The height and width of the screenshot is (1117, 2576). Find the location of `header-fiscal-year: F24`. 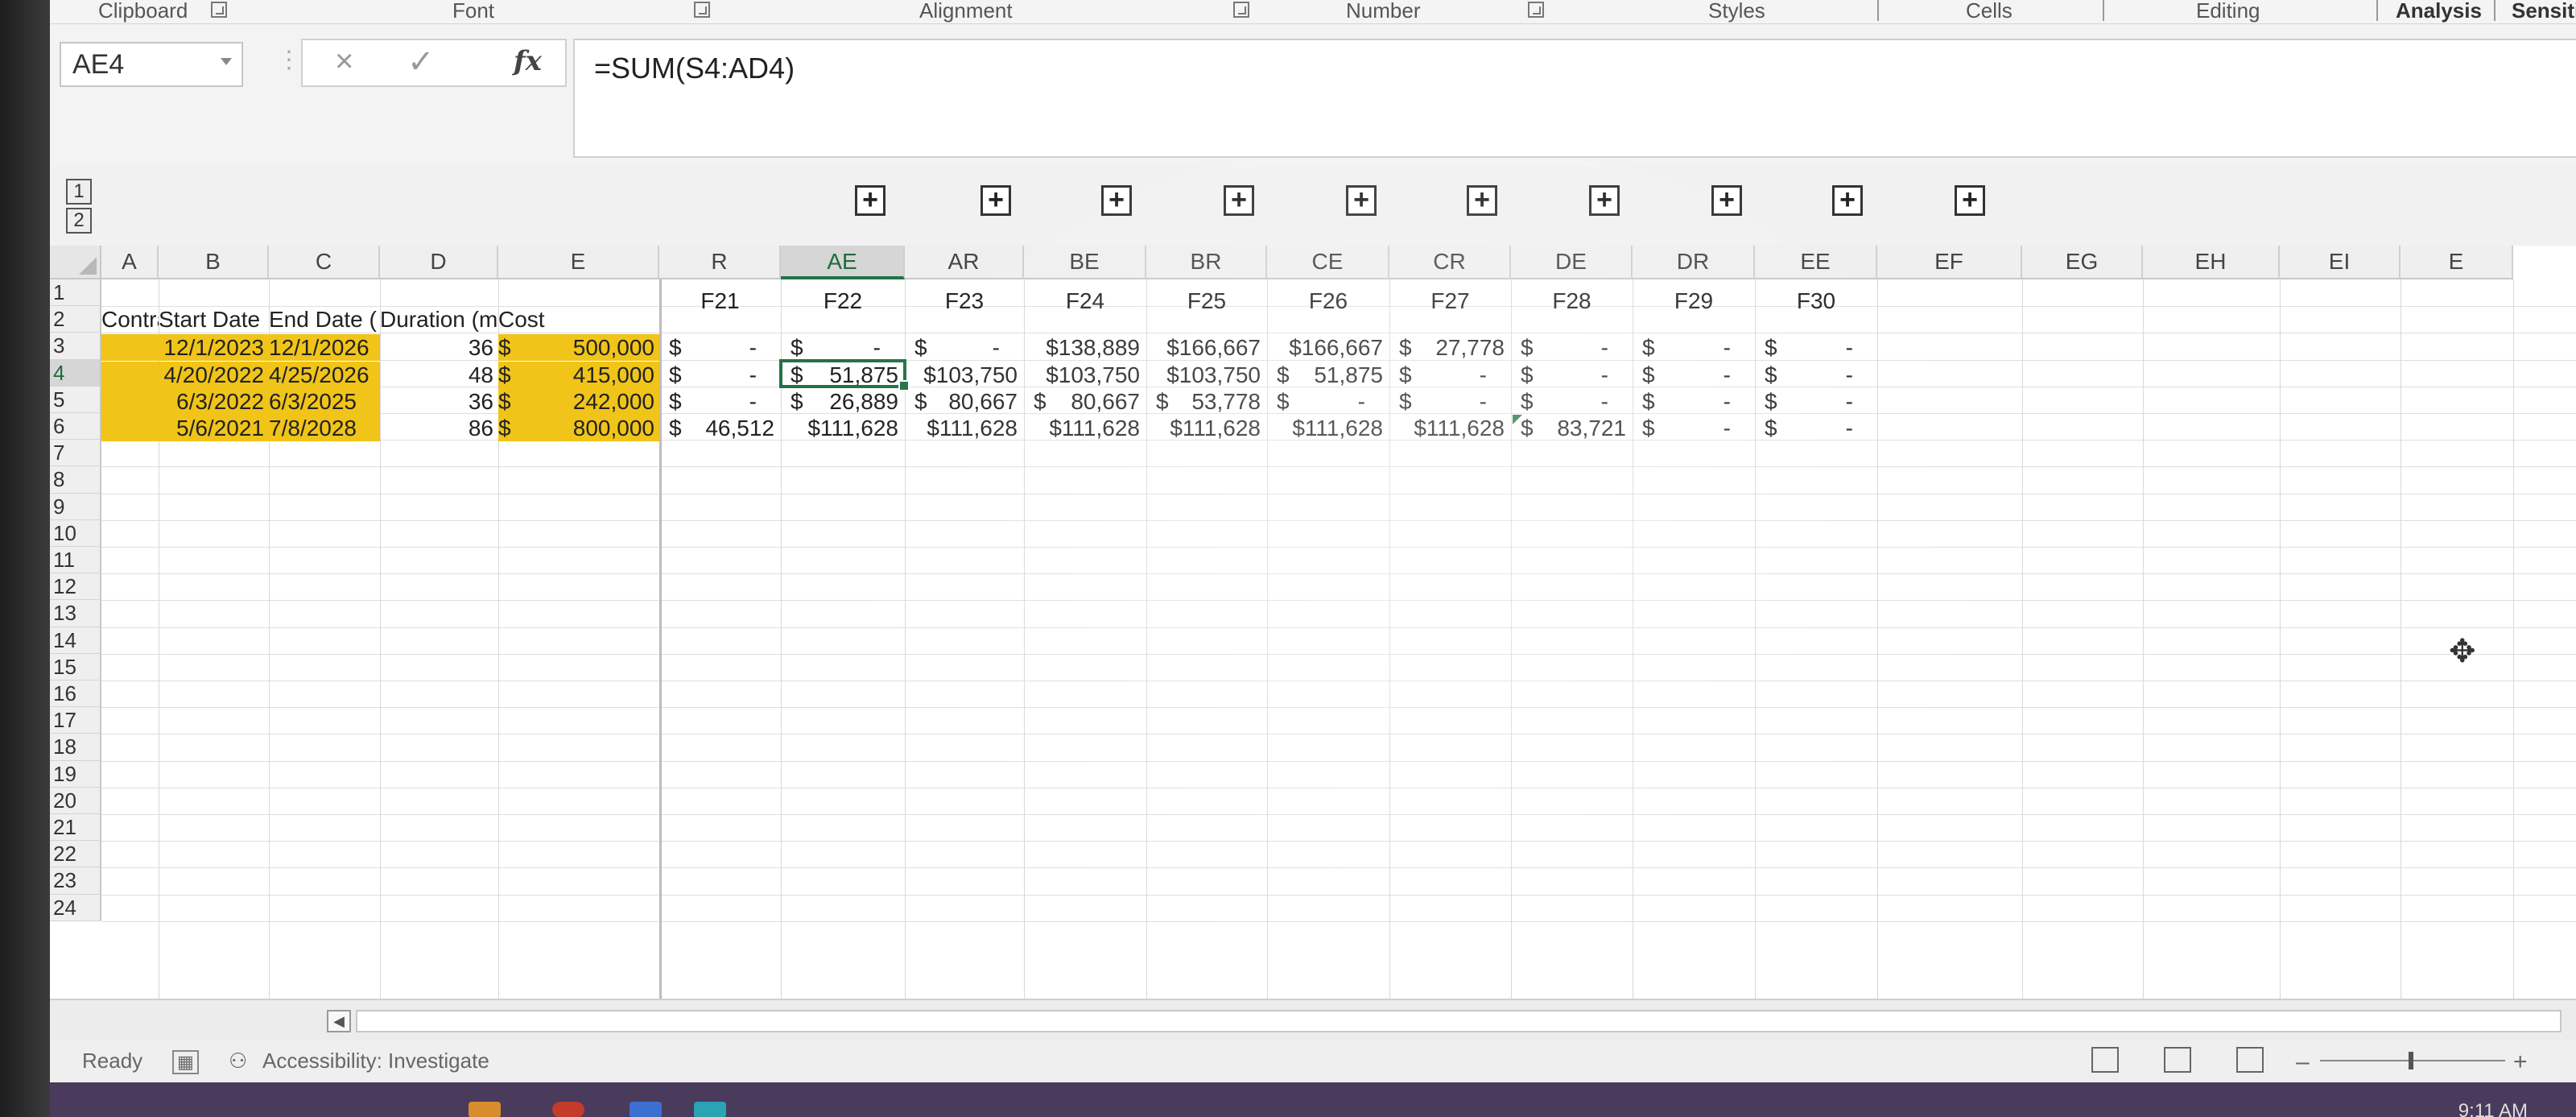

header-fiscal-year: F24 is located at coordinates (1085, 306).